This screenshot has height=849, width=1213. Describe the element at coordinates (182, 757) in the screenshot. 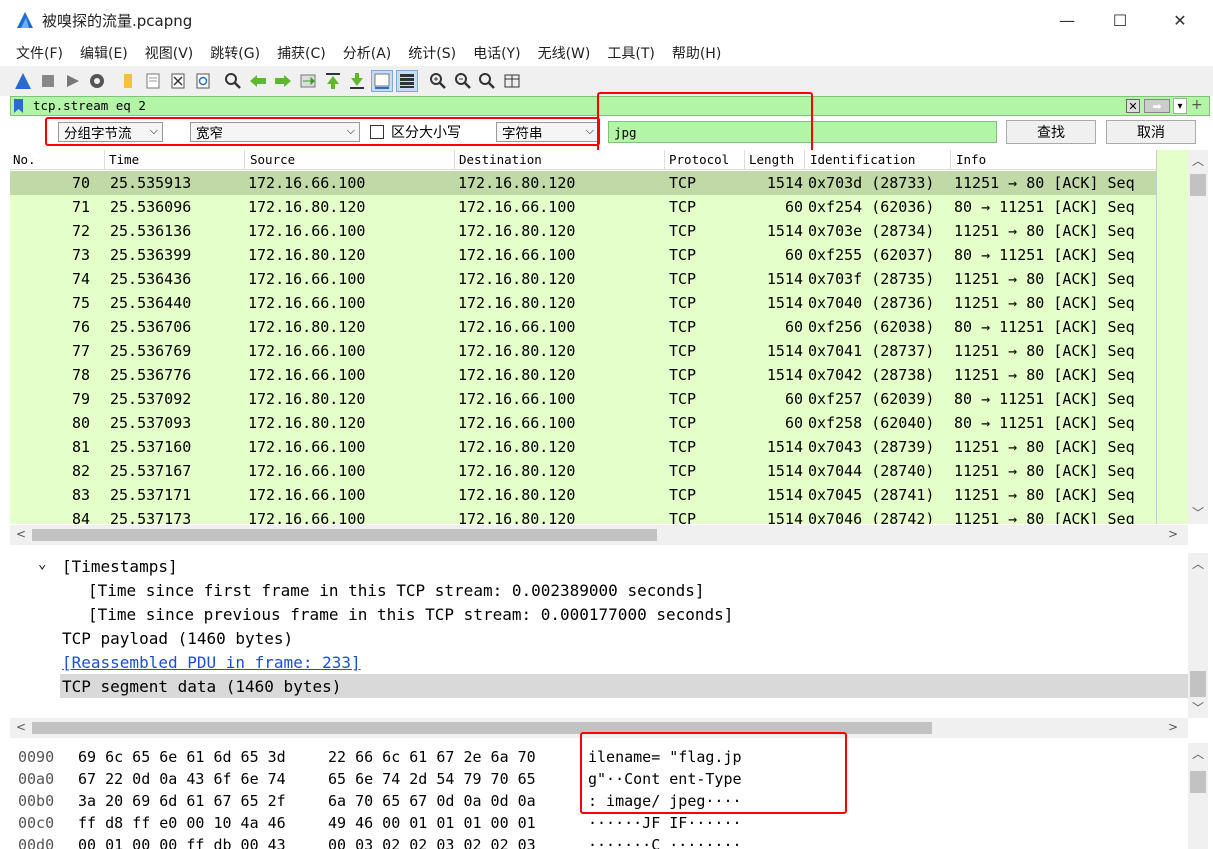

I see `hex-bytes-left: 69 6c 65 6e 61 6d 65 3d` at that location.